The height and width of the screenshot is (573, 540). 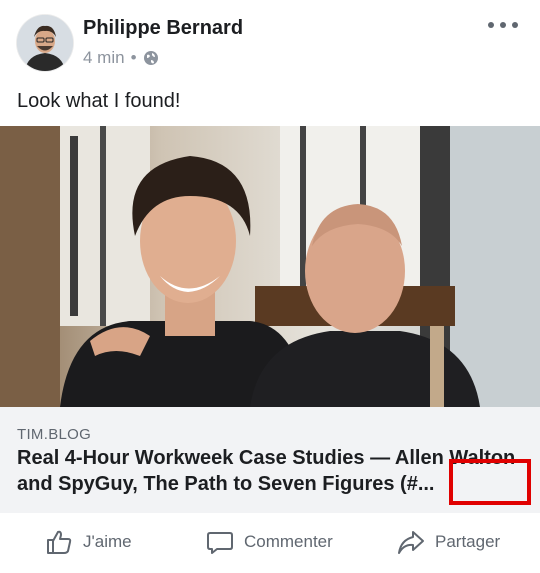 I want to click on more-dots-icon, so click(x=503, y=27).